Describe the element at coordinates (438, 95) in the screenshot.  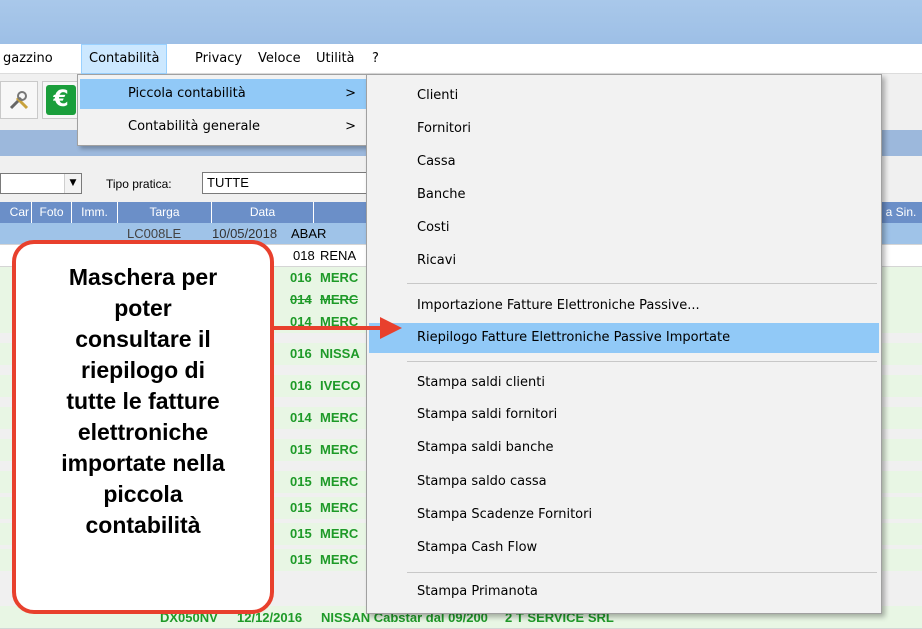
I see `menu-item-label: Clienti` at that location.